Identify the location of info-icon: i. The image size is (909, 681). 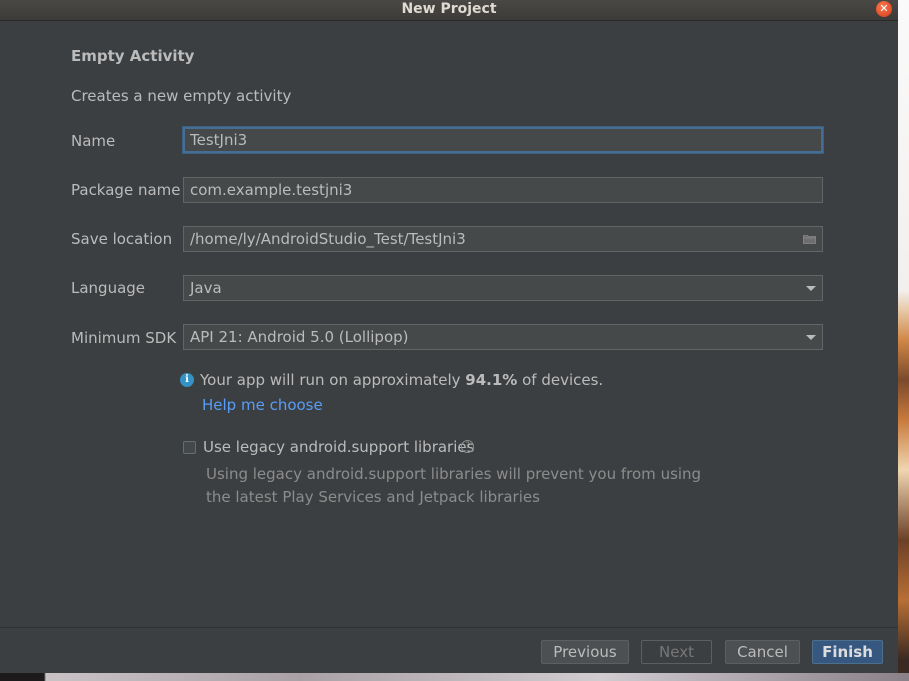
(187, 380).